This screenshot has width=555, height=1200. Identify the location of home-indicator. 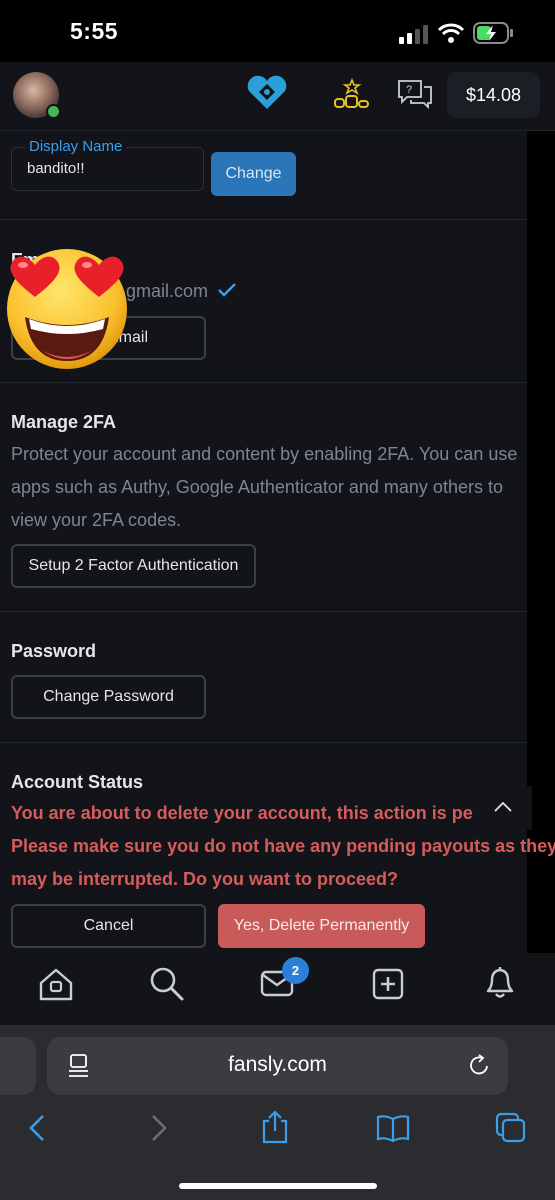
(278, 1186).